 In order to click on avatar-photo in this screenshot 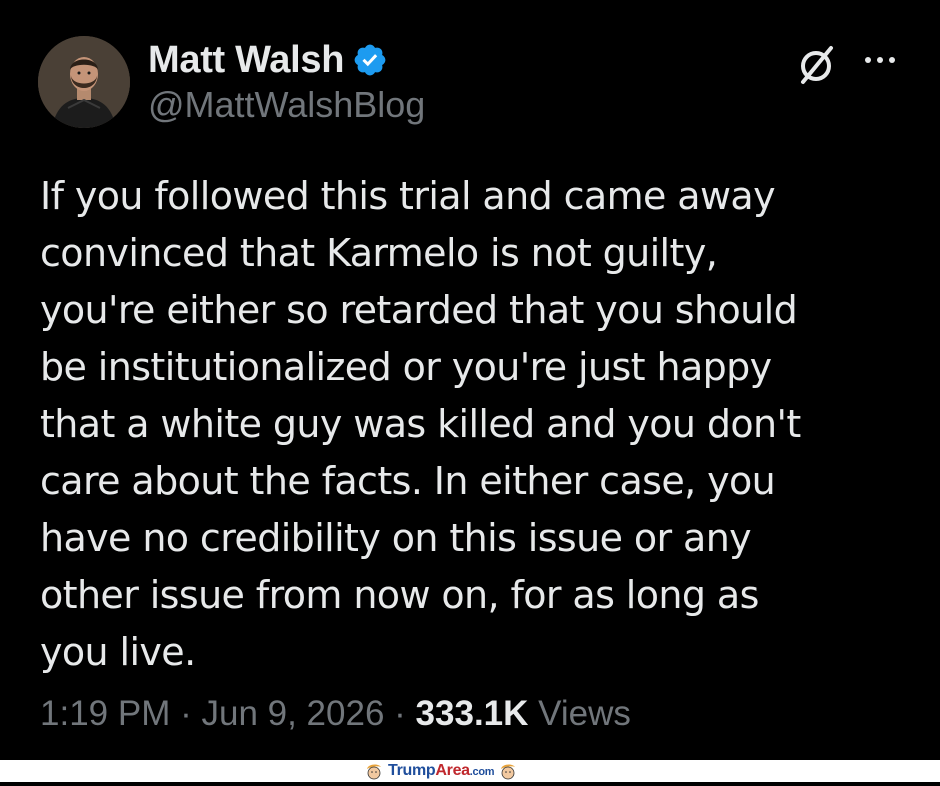, I will do `click(84, 82)`.